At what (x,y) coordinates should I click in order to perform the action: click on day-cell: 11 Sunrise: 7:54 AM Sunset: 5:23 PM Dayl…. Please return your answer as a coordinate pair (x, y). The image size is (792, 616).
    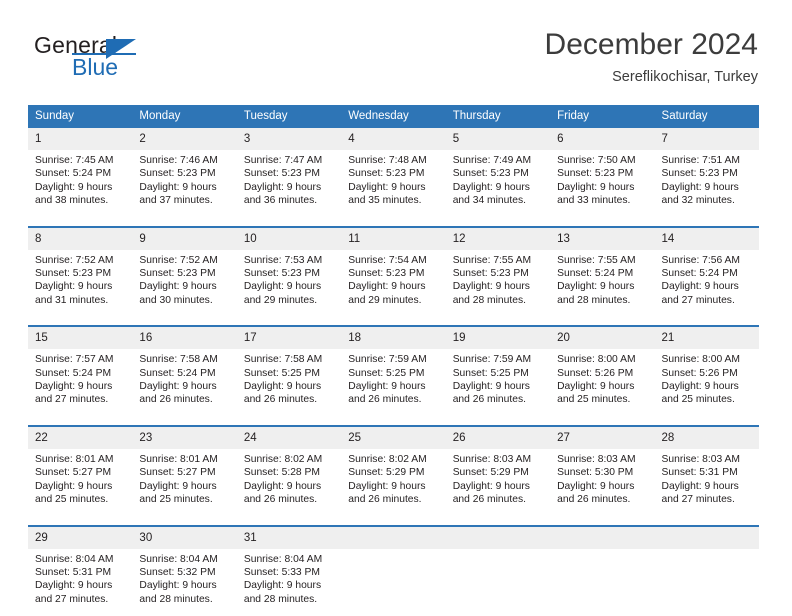
    Looking at the image, I should click on (393, 273).